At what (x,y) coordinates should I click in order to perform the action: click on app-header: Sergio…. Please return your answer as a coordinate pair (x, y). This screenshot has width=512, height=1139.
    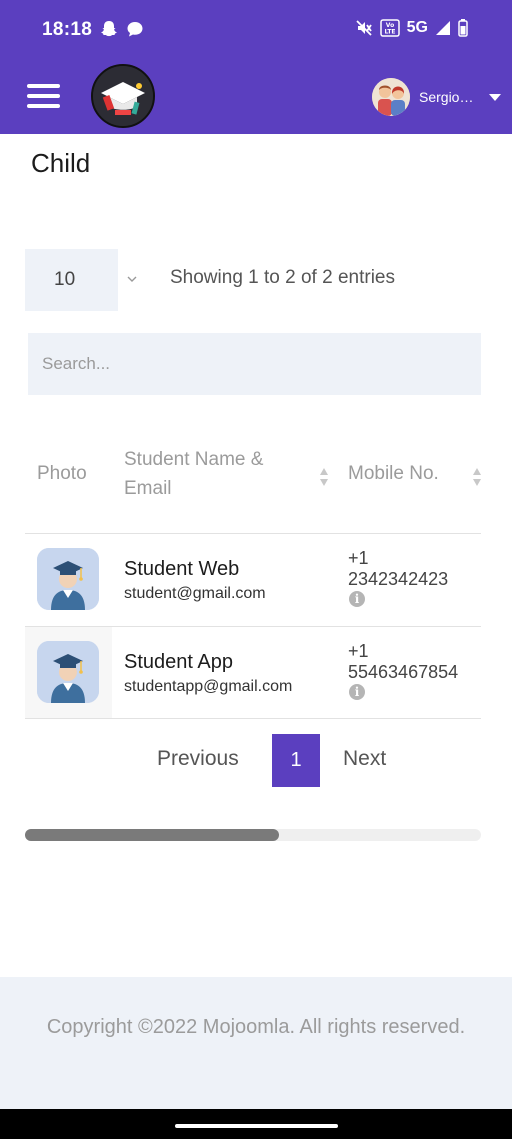
    Looking at the image, I should click on (256, 97).